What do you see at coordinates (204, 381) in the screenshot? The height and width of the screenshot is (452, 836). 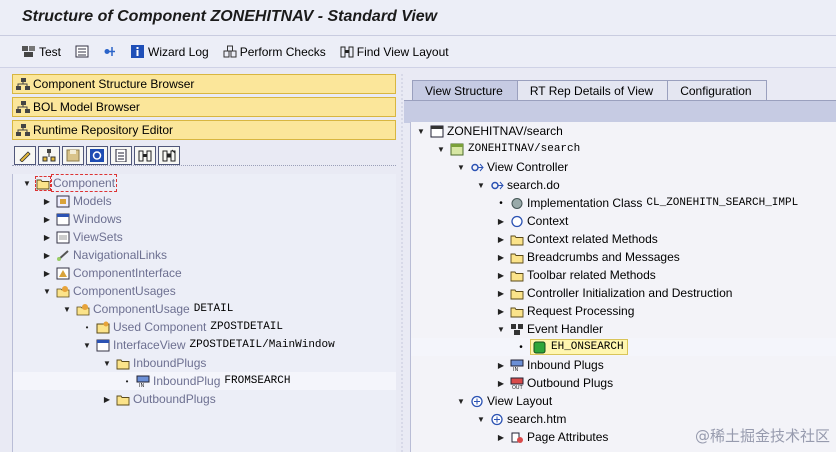 I see `tree-node: • IN InboundPlug FROMSEARCH` at bounding box center [204, 381].